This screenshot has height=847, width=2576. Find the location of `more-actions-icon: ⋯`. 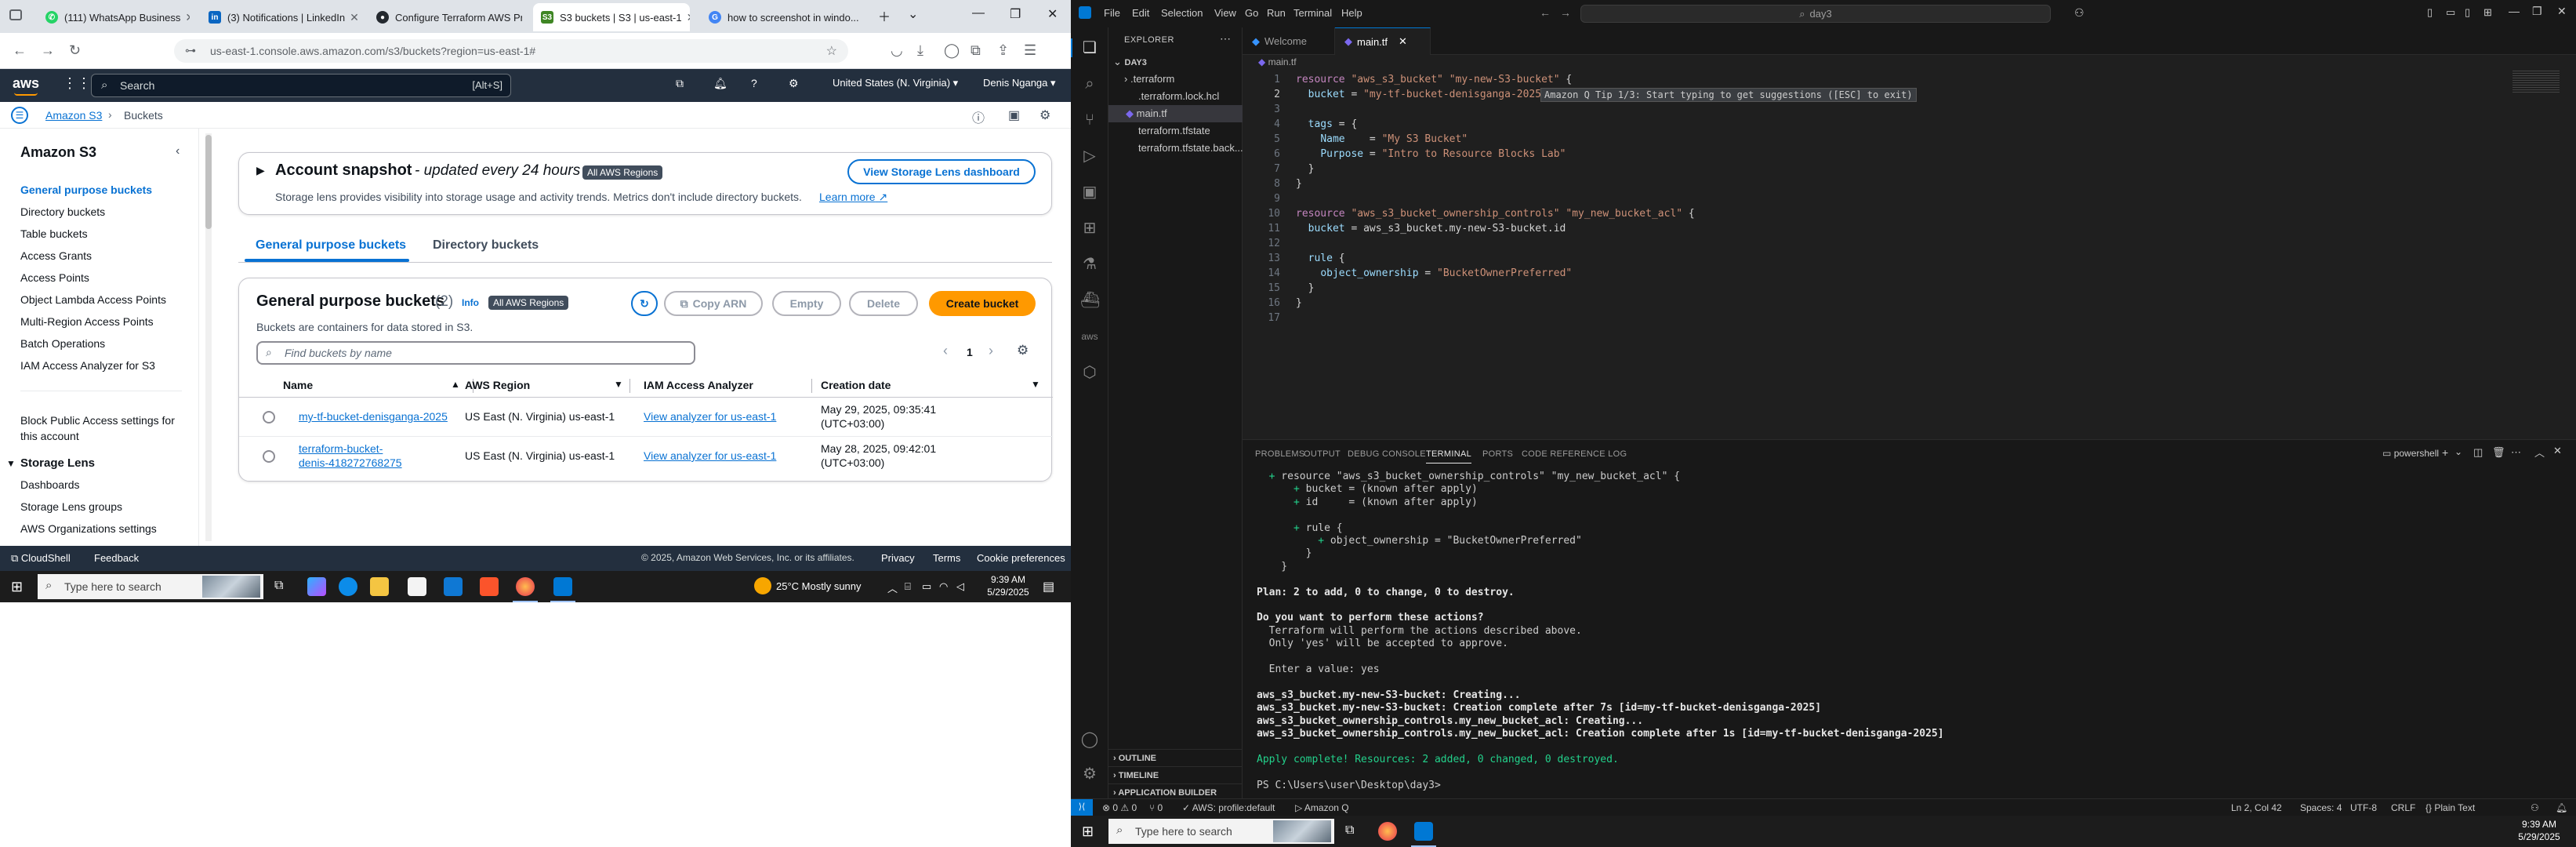

more-actions-icon: ⋯ is located at coordinates (1225, 38).